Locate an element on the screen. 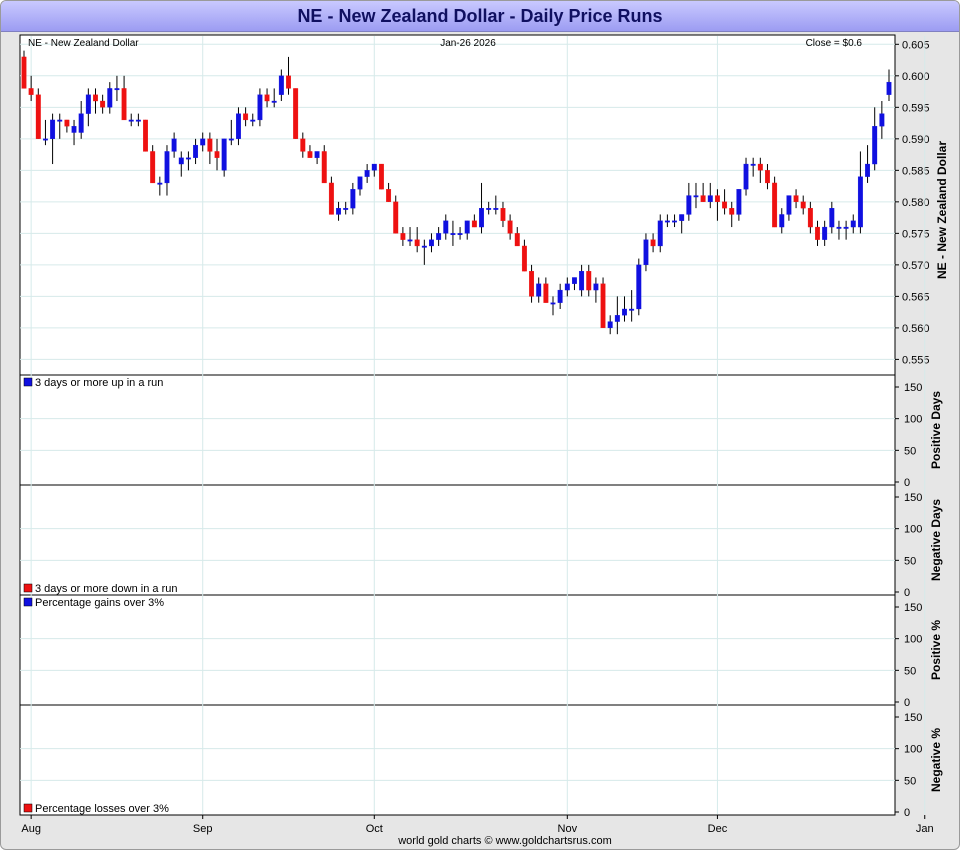 This screenshot has width=960, height=850. panel-axis-title: Positive % is located at coordinates (936, 650).